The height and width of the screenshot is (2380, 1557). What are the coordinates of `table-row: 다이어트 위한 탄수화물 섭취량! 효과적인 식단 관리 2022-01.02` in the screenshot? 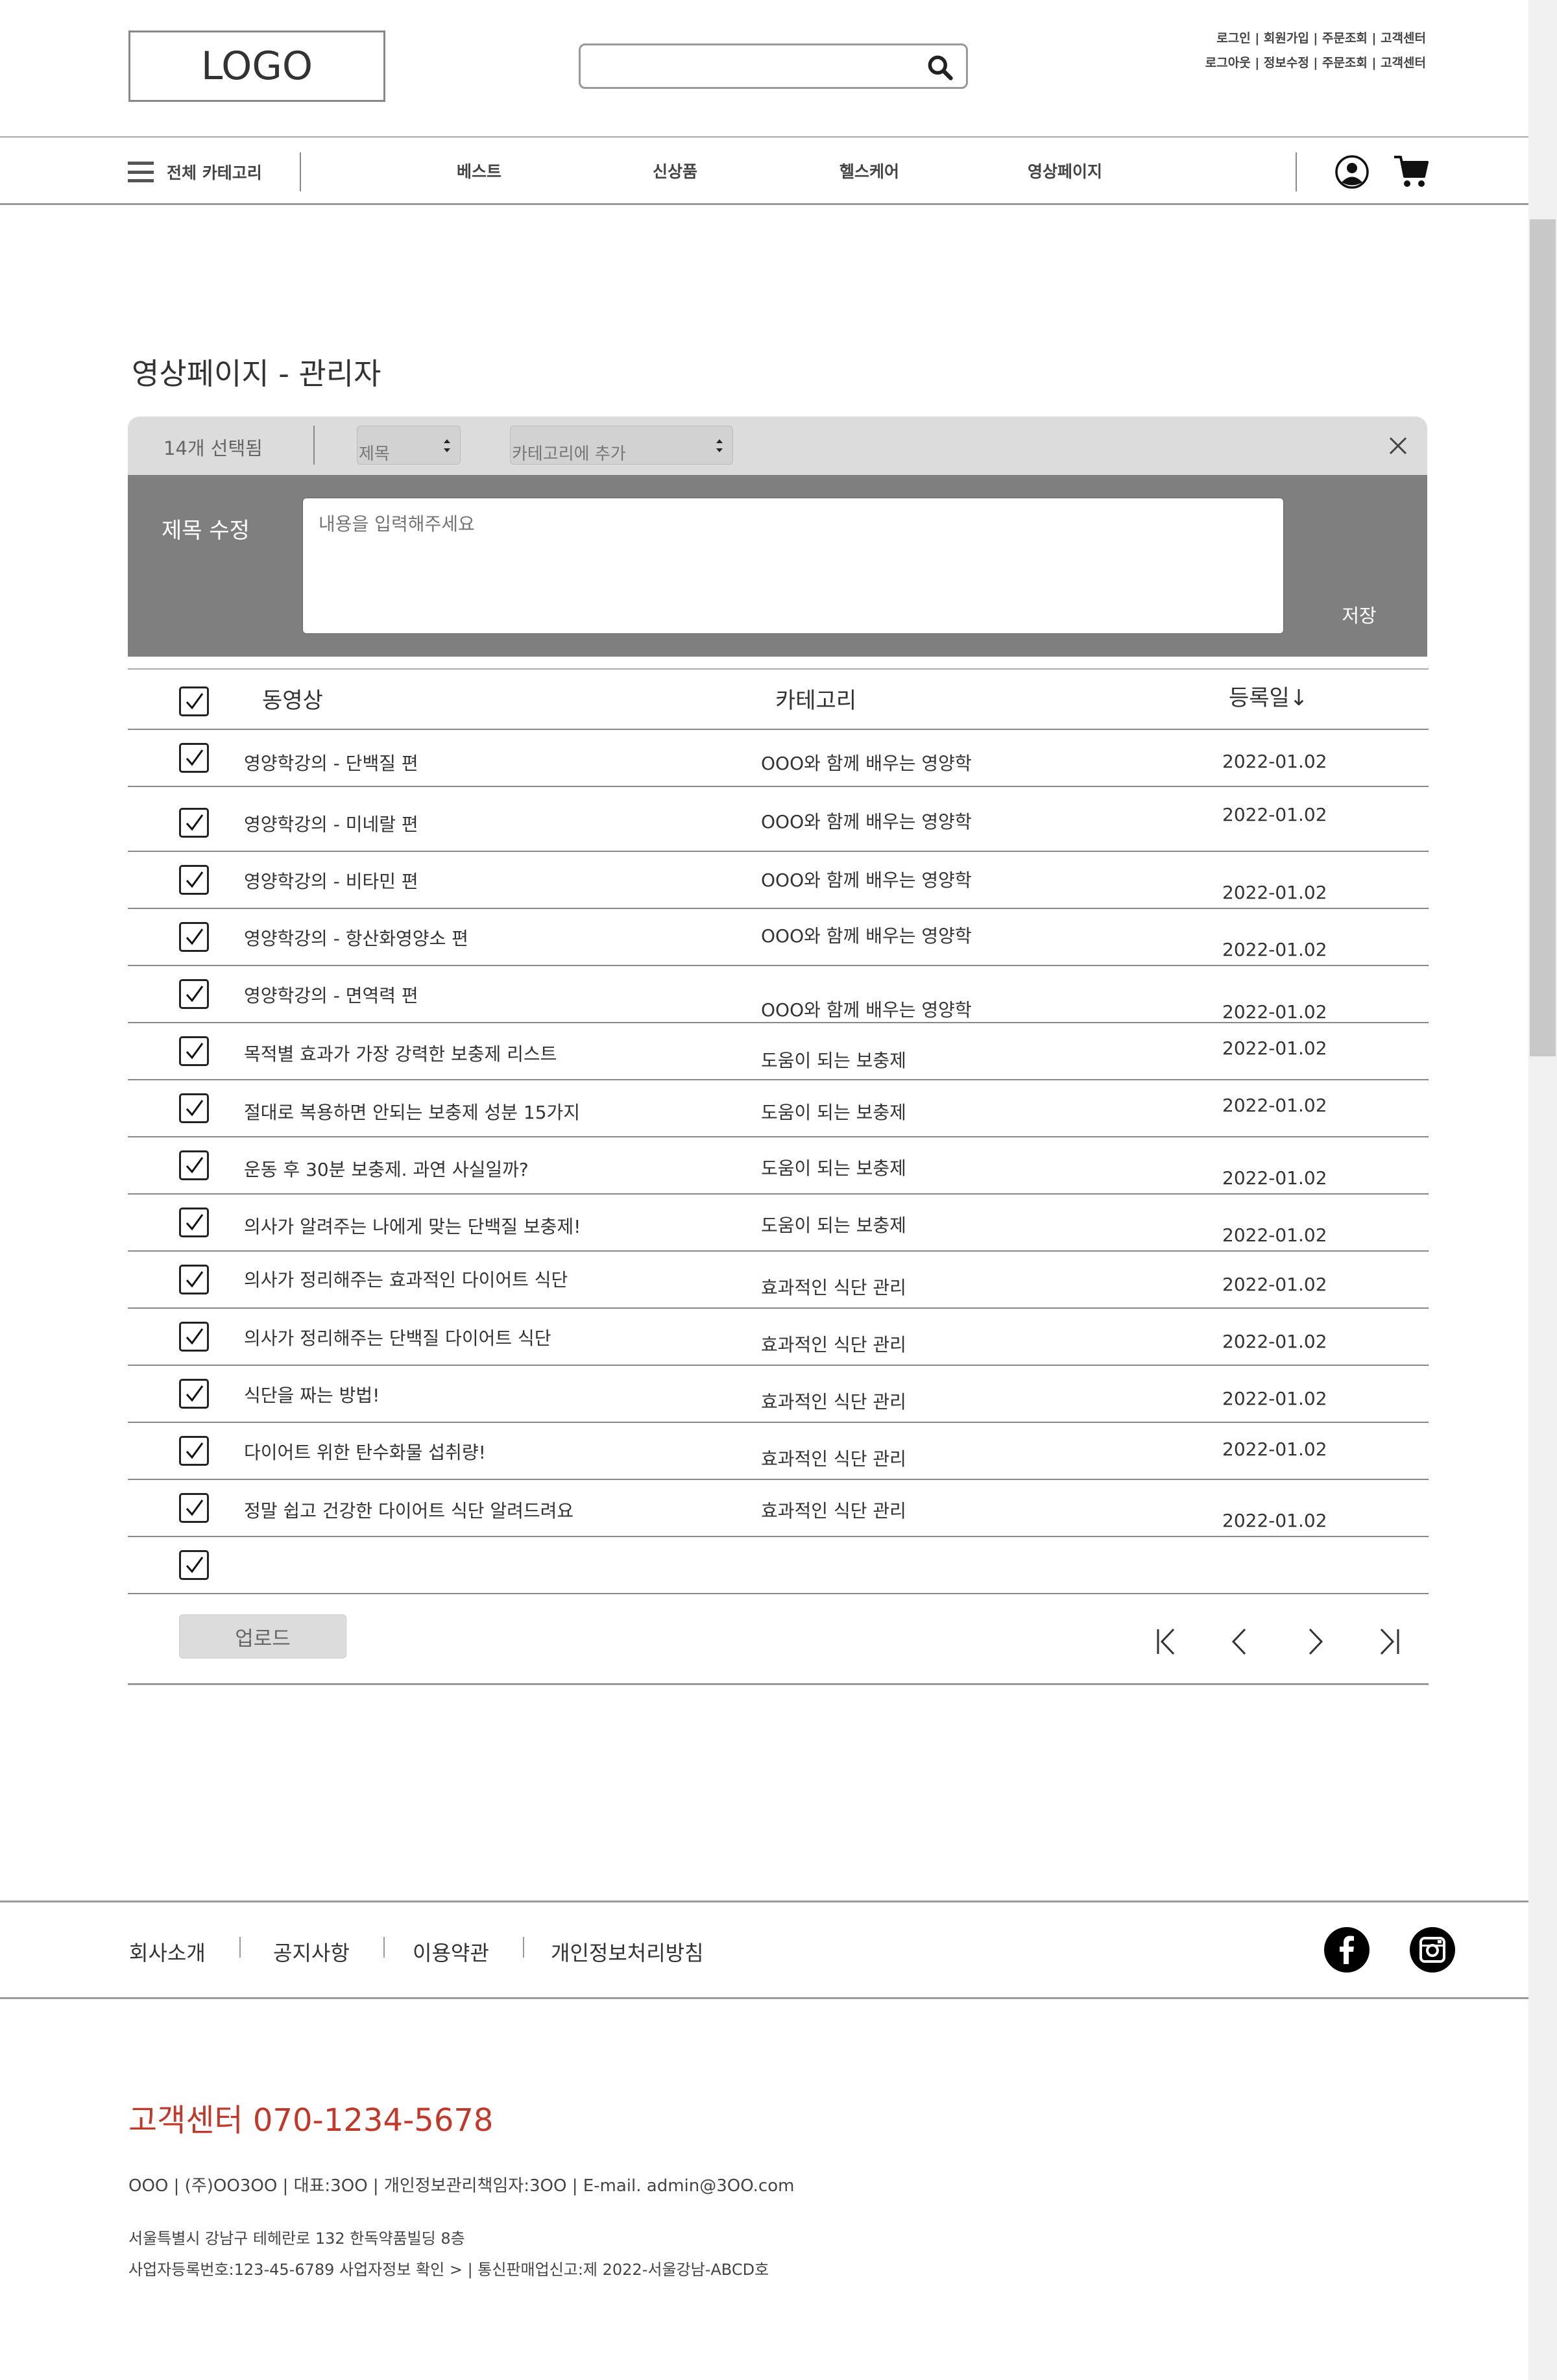 It's located at (779, 1451).